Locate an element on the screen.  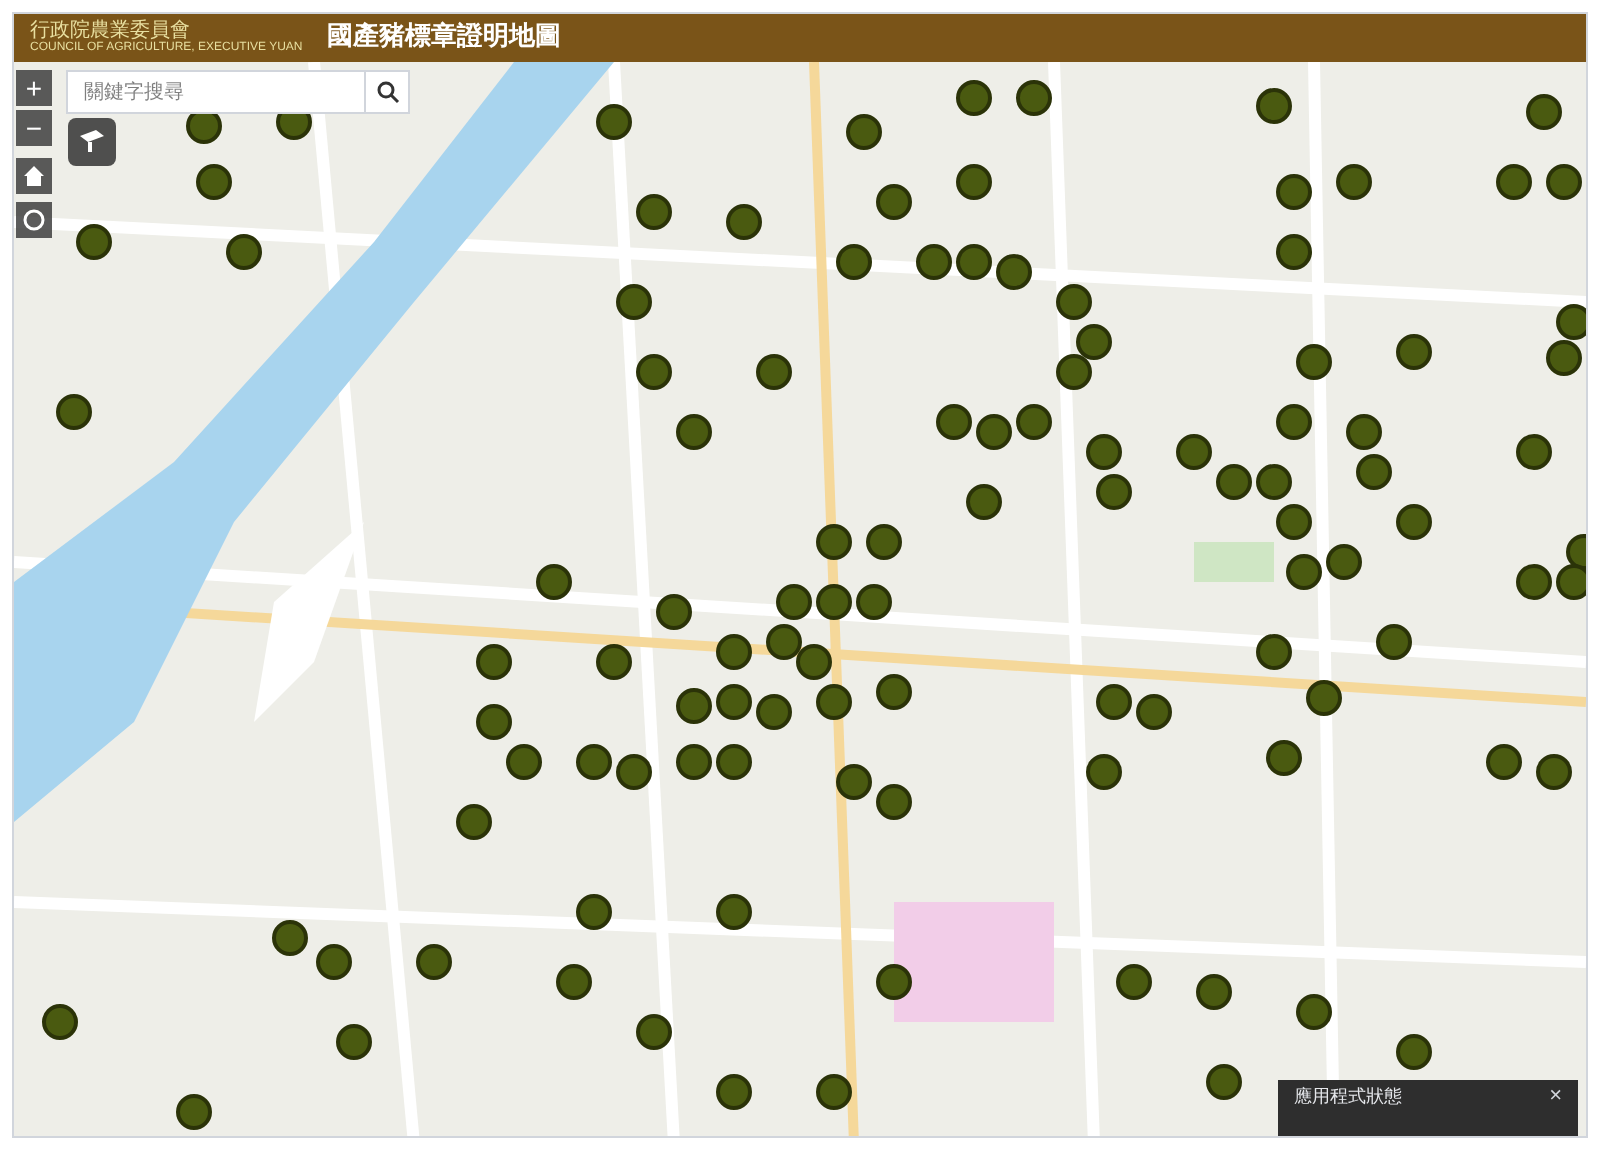
home-button is located at coordinates (34, 176).